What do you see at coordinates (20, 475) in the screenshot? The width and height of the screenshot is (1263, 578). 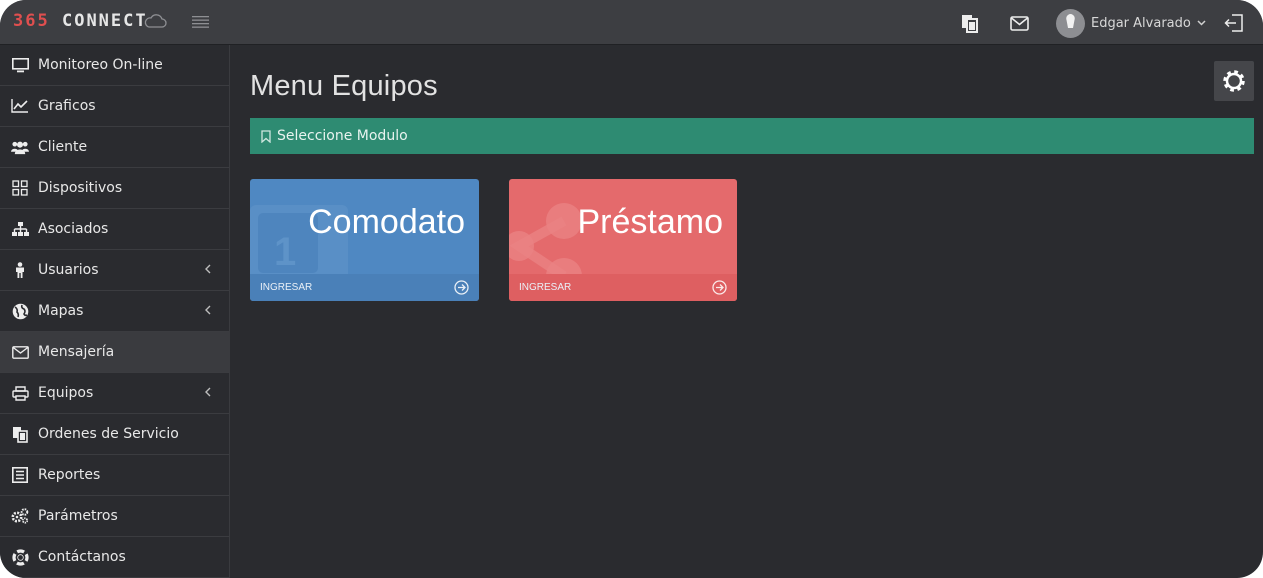 I see `list-icon` at bounding box center [20, 475].